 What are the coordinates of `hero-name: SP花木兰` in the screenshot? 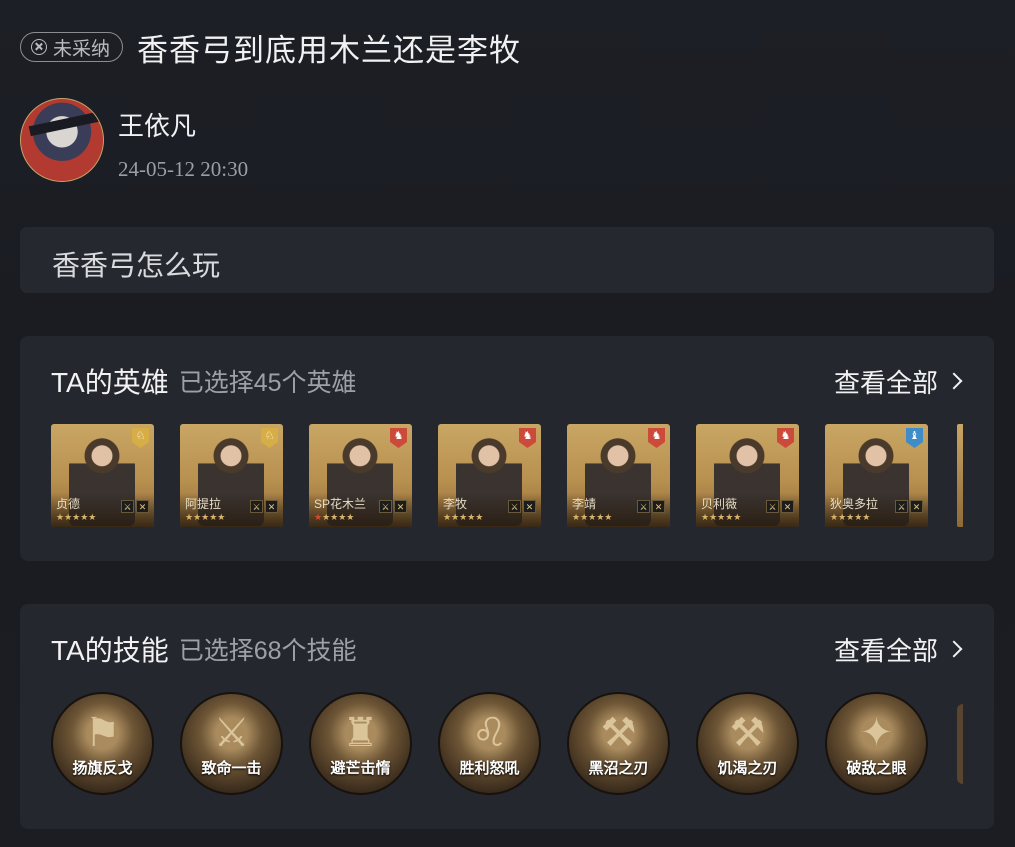 It's located at (340, 504).